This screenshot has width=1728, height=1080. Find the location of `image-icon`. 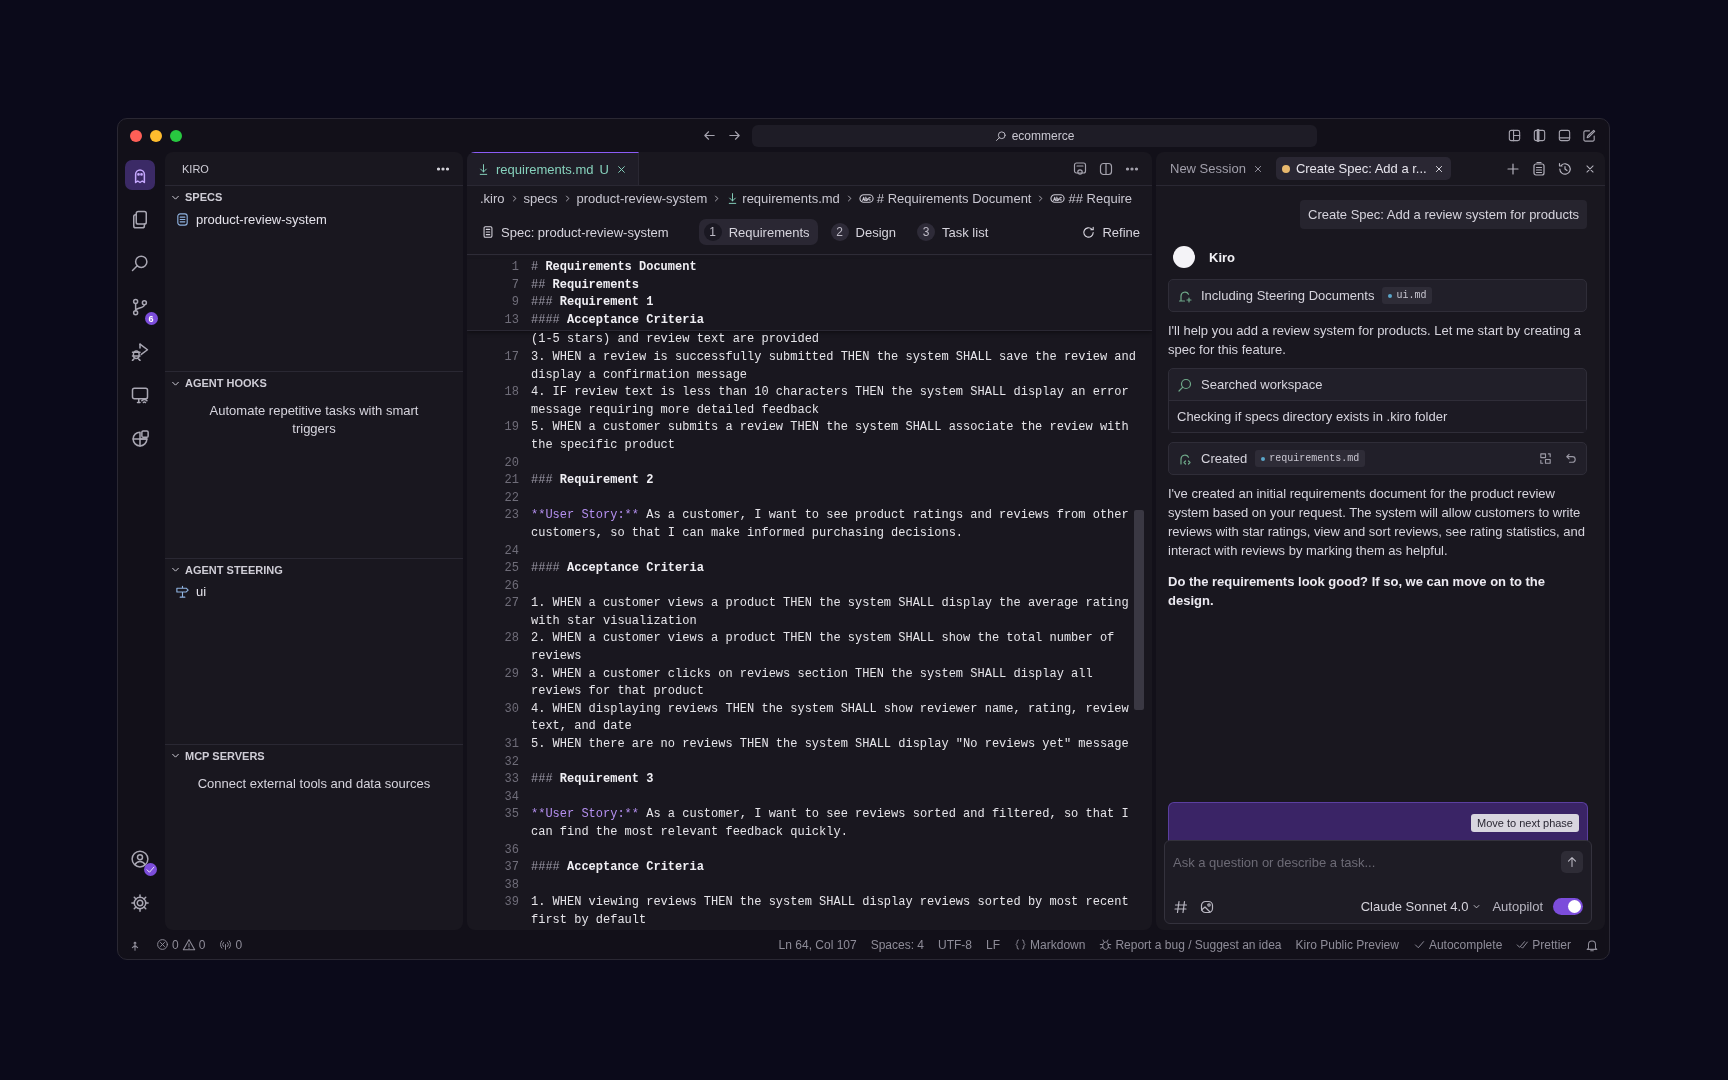

image-icon is located at coordinates (1207, 906).